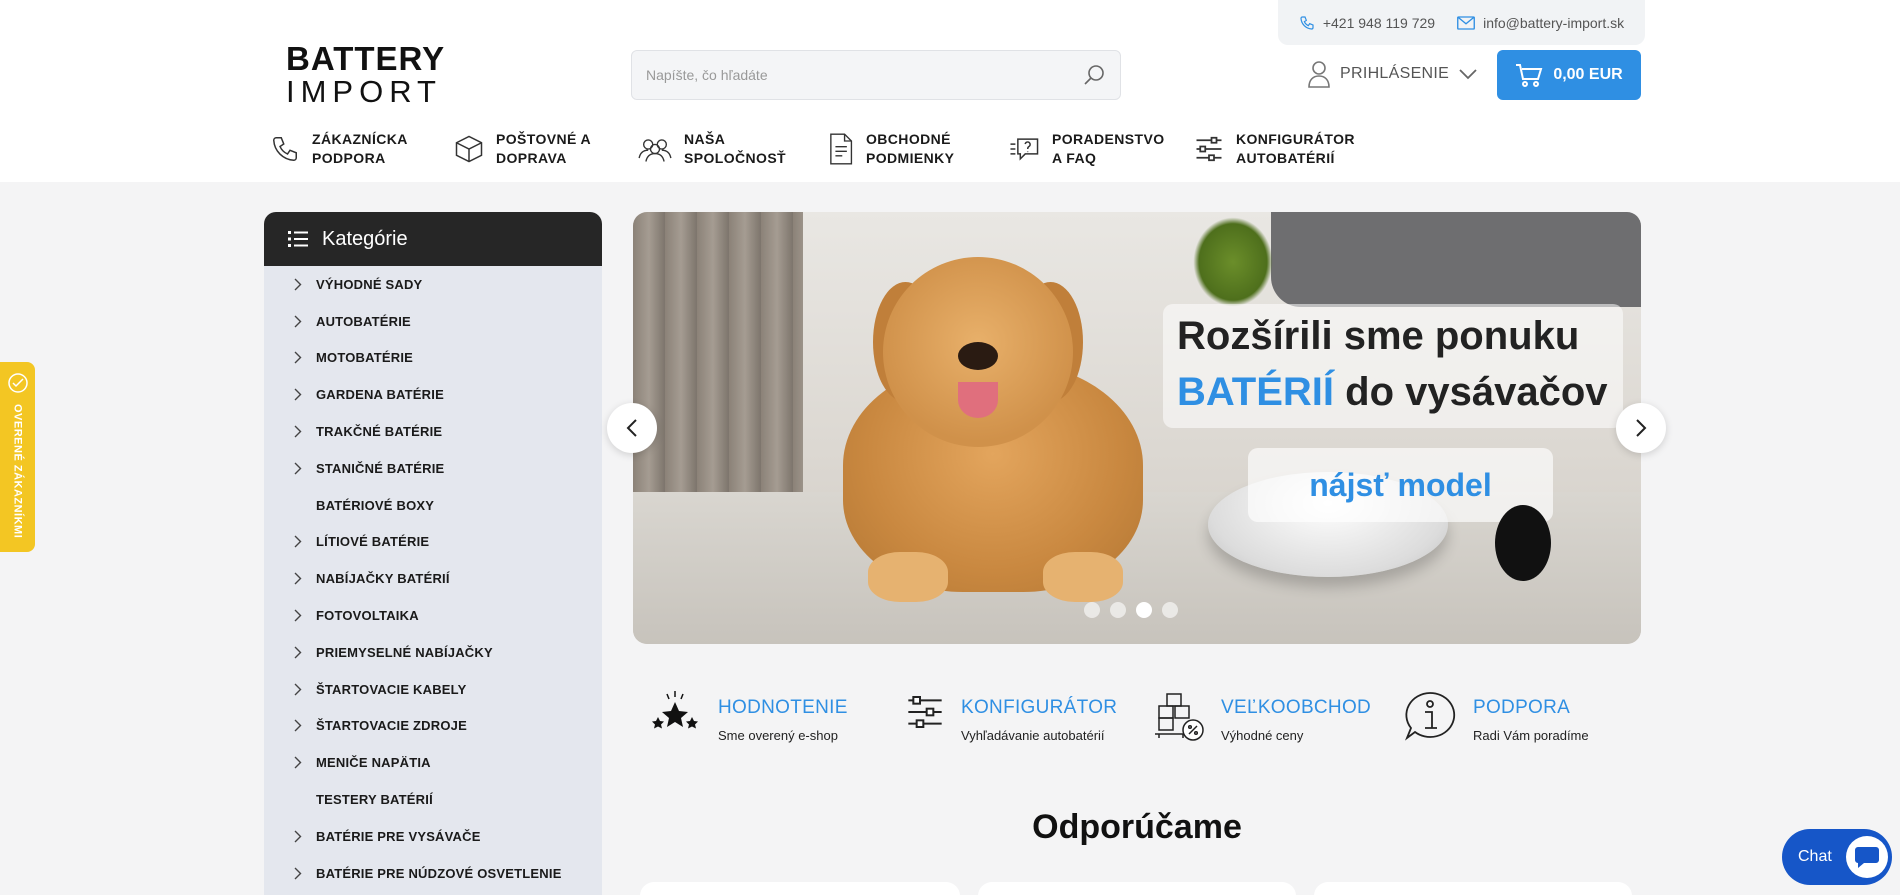  What do you see at coordinates (469, 149) in the screenshot?
I see `box-icon` at bounding box center [469, 149].